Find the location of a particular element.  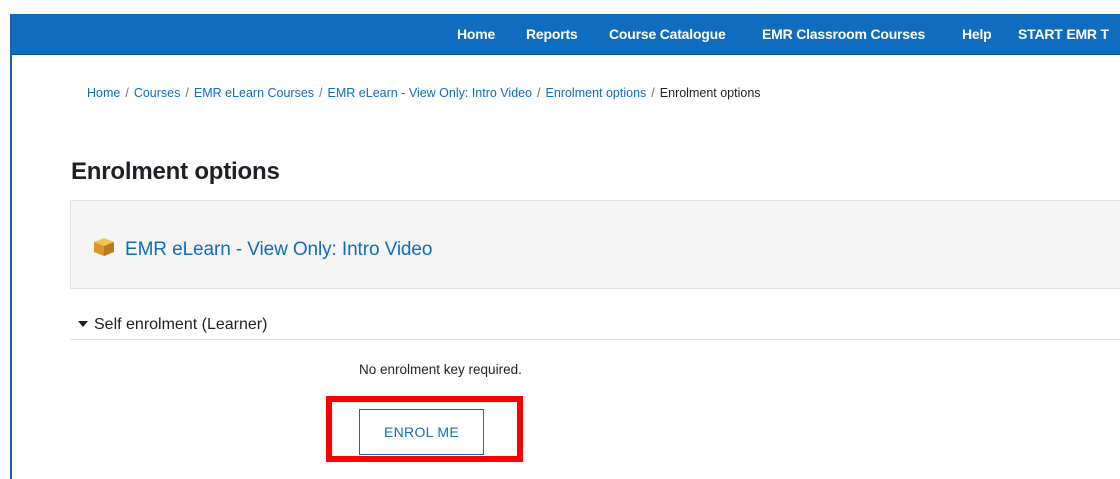

self-enrolment-section-toggle: Self enrolment (Learner) is located at coordinates (172, 325).